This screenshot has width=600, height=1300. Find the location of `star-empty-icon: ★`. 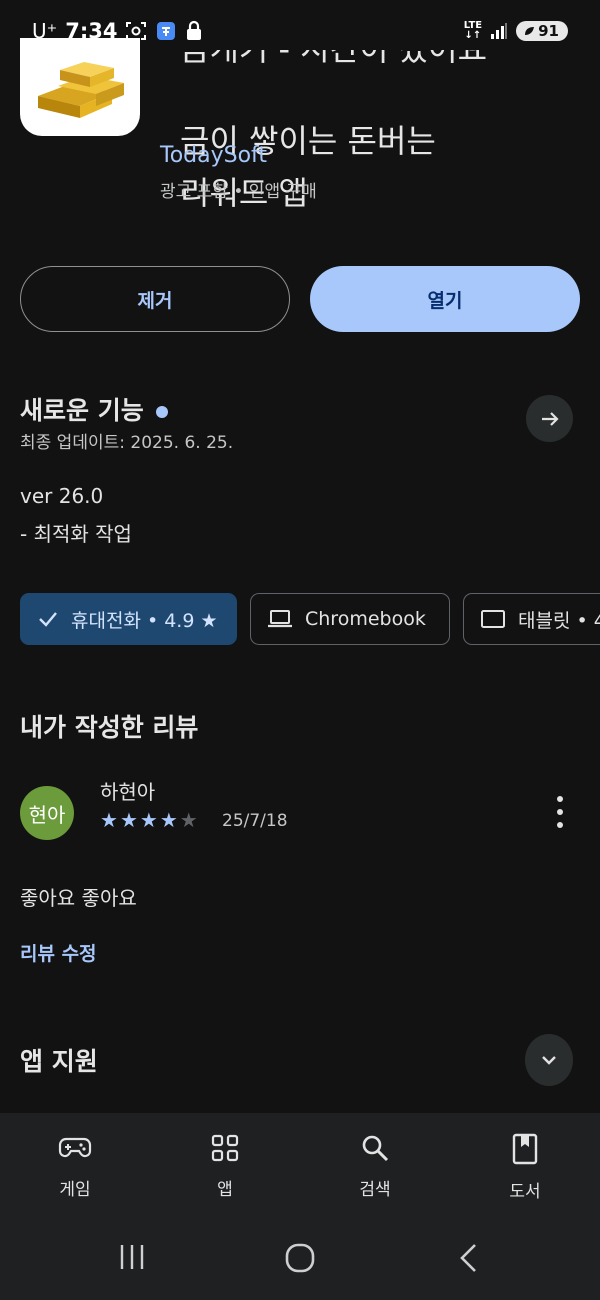

star-empty-icon: ★ is located at coordinates (188, 820).